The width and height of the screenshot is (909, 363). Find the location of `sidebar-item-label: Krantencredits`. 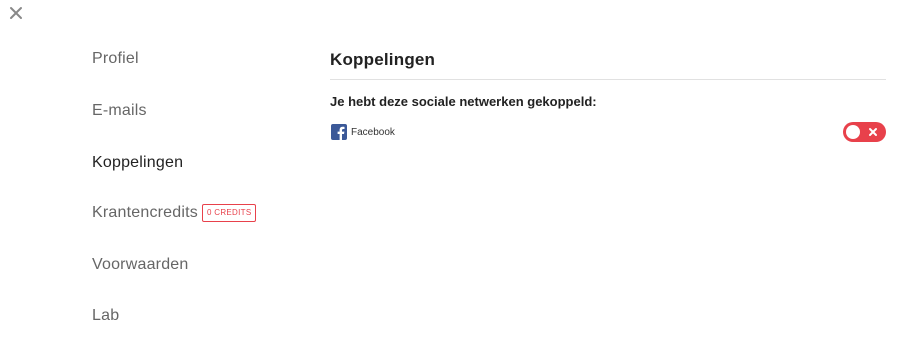

sidebar-item-label: Krantencredits is located at coordinates (145, 212).